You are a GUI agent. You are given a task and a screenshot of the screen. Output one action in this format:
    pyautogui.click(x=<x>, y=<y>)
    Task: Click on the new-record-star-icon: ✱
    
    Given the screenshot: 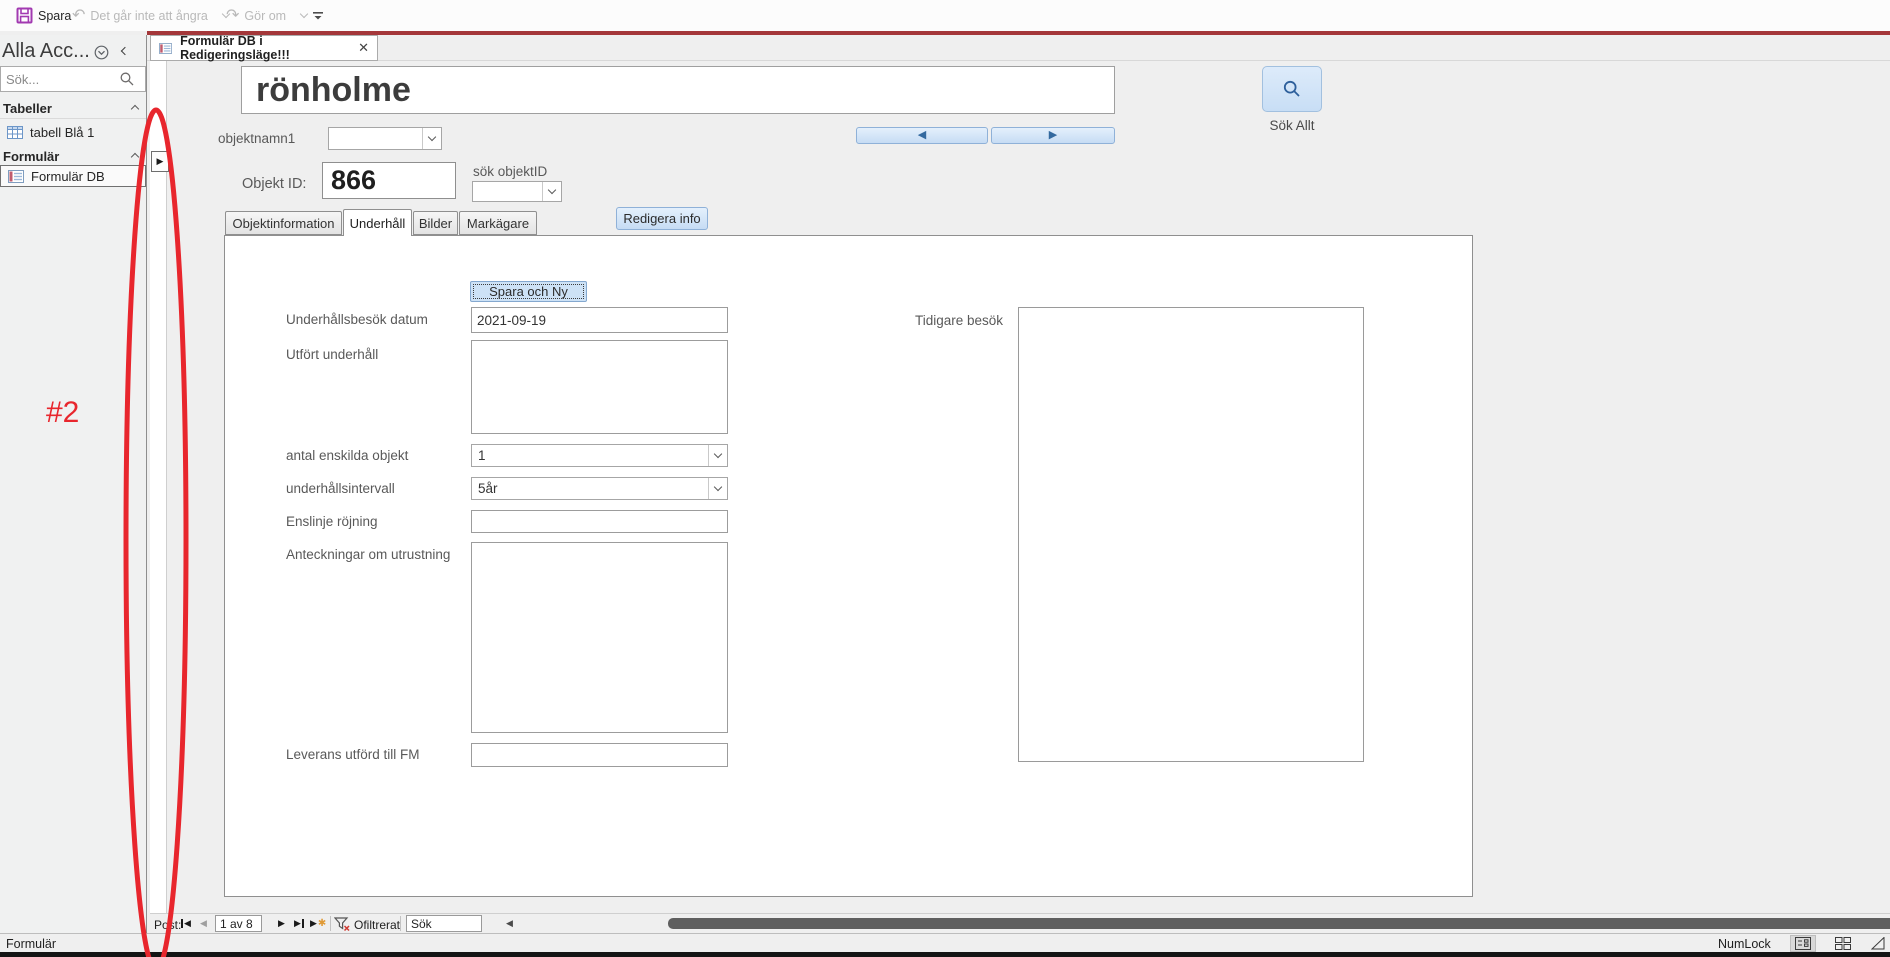 What is the action you would take?
    pyautogui.click(x=322, y=923)
    